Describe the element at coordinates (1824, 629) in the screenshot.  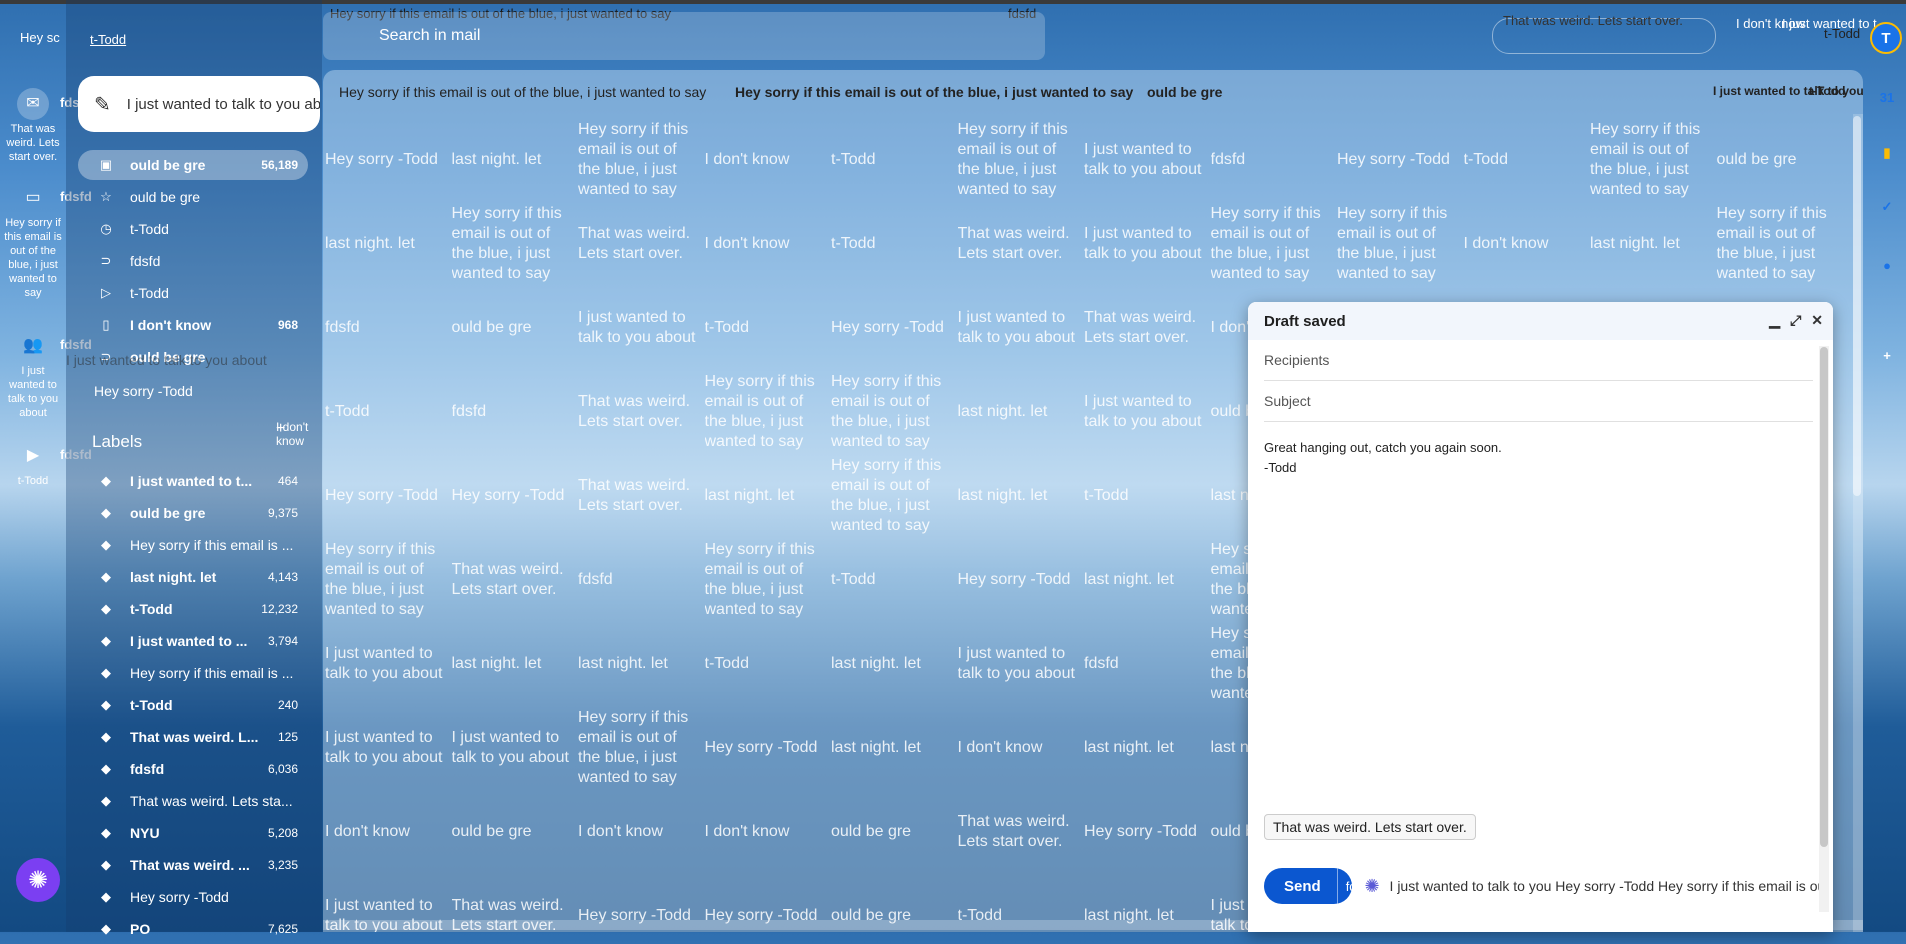
I see `compose-scrollbar` at that location.